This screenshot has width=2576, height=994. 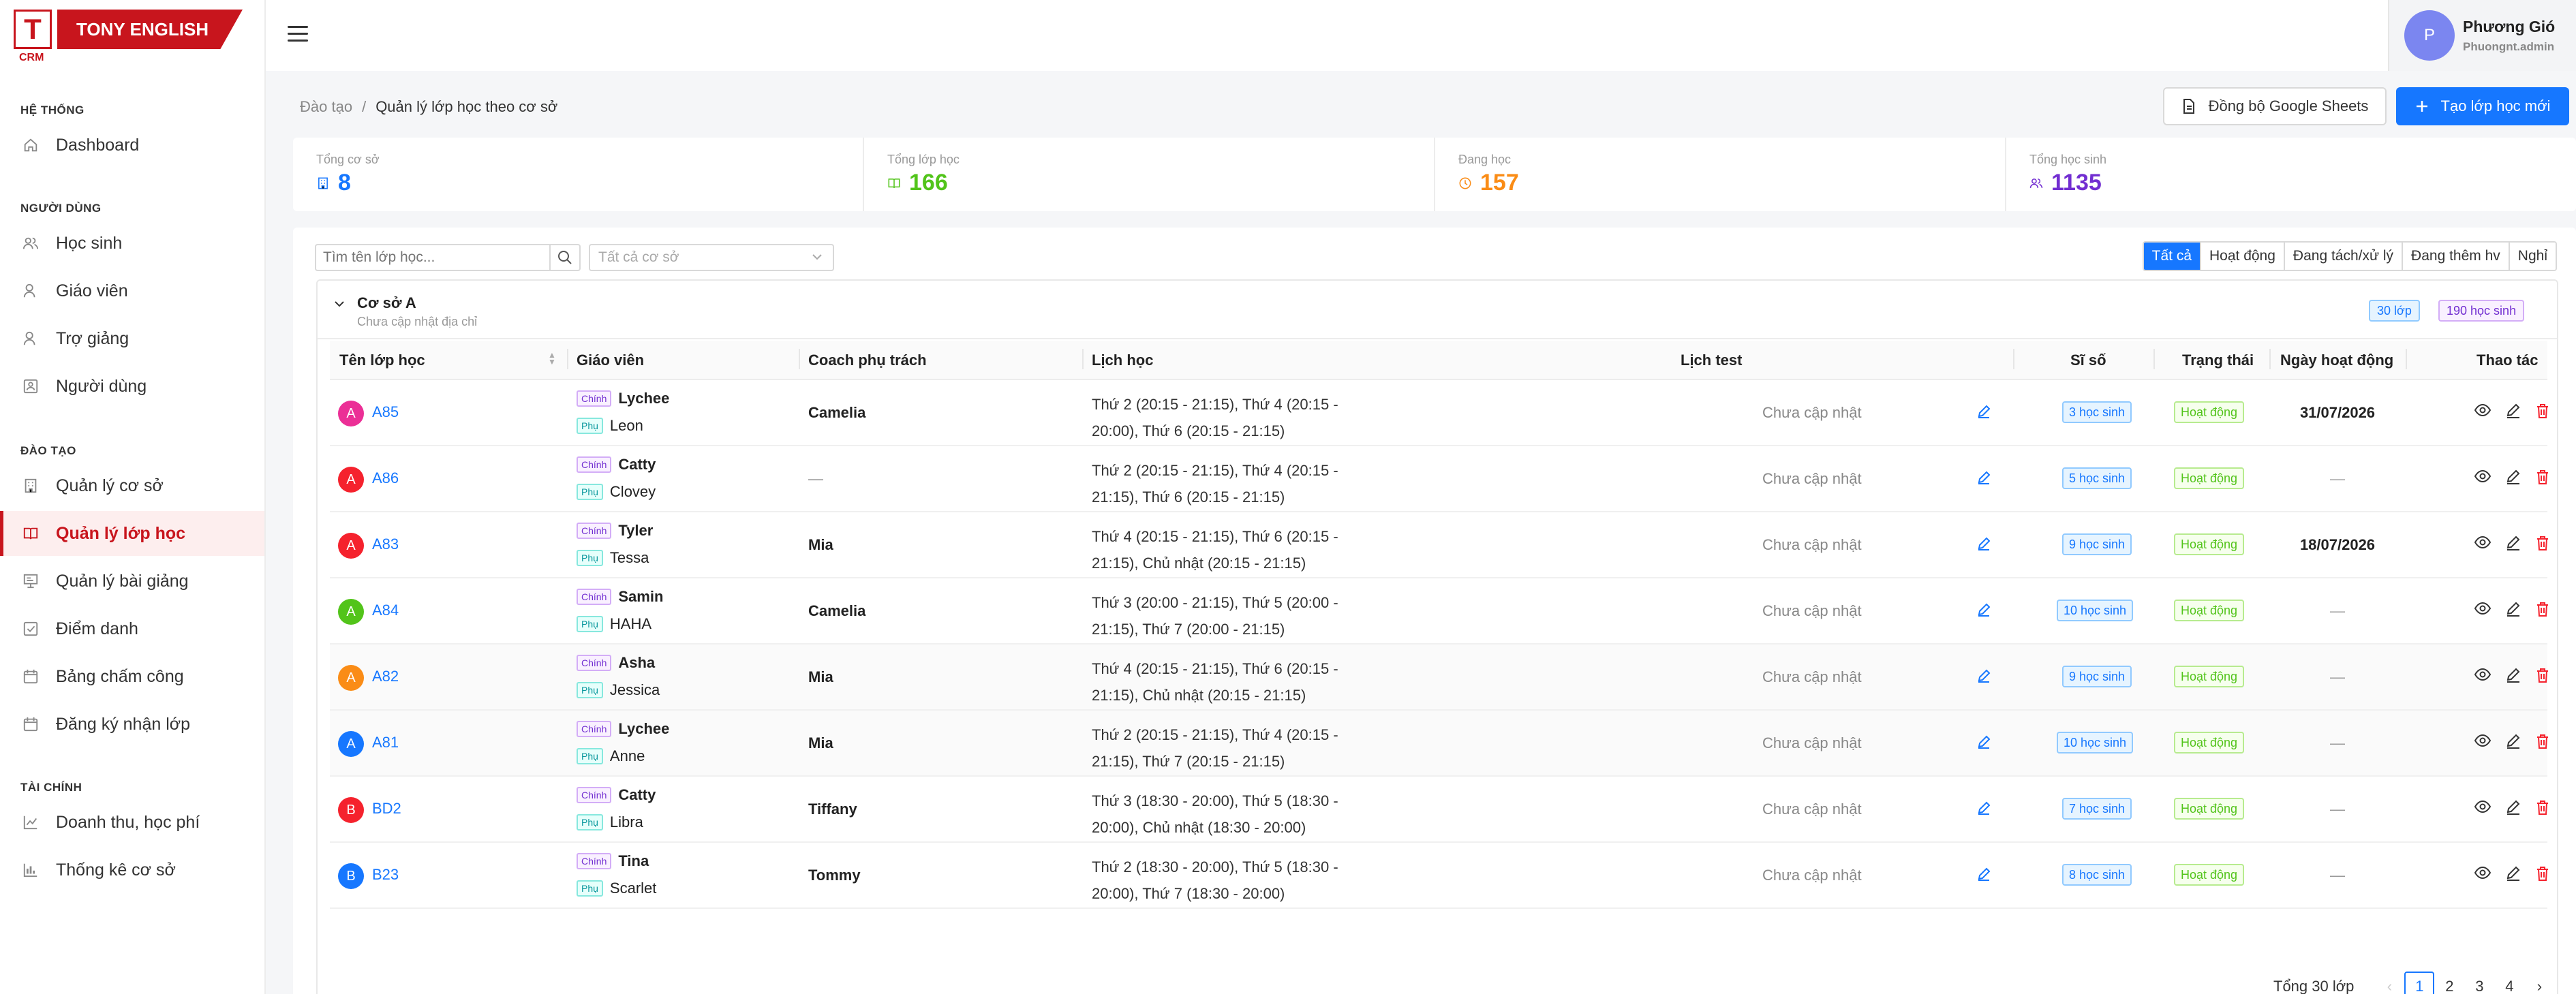 I want to click on user-name: Phương Gió, so click(x=2509, y=26).